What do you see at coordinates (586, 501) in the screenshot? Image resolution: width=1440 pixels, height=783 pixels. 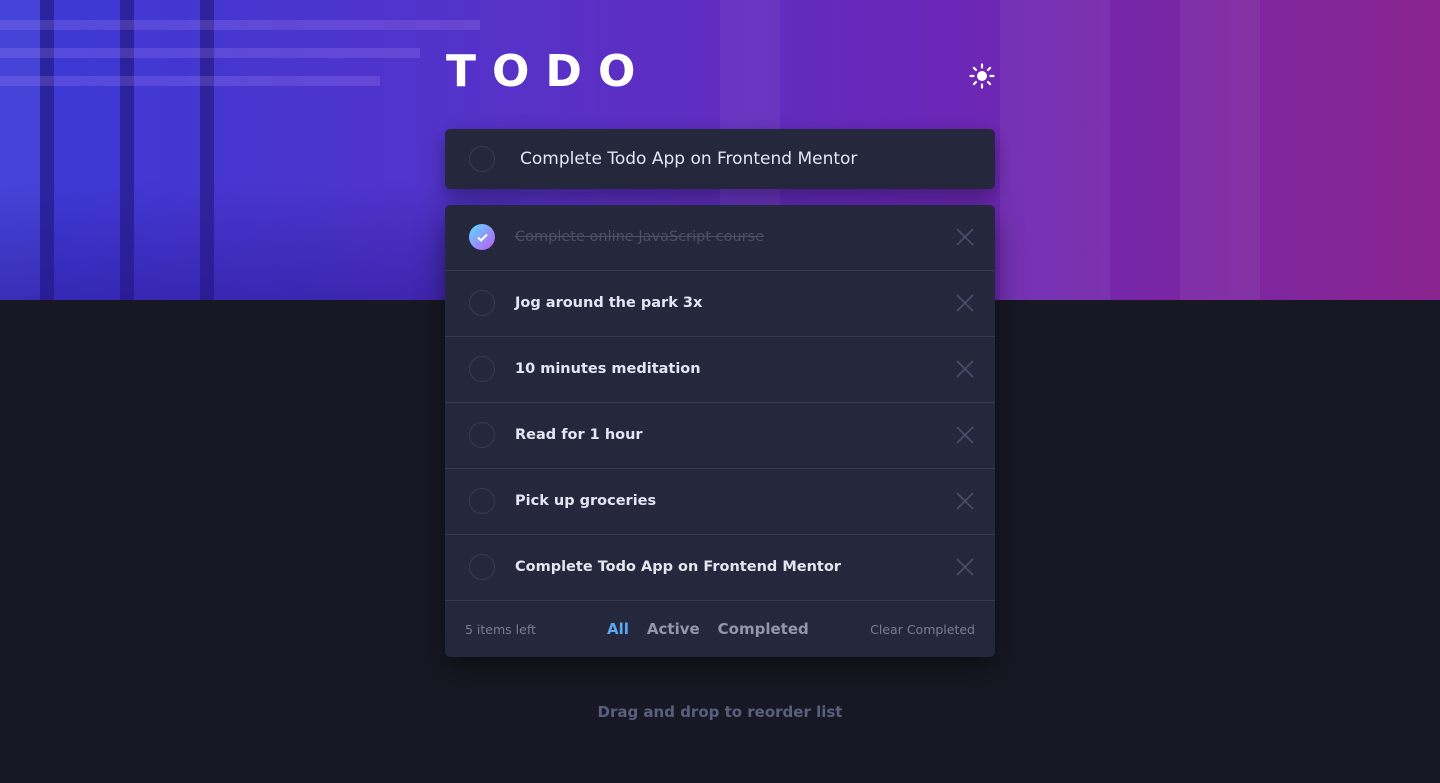 I see `todo-text: Pick up groceries` at bounding box center [586, 501].